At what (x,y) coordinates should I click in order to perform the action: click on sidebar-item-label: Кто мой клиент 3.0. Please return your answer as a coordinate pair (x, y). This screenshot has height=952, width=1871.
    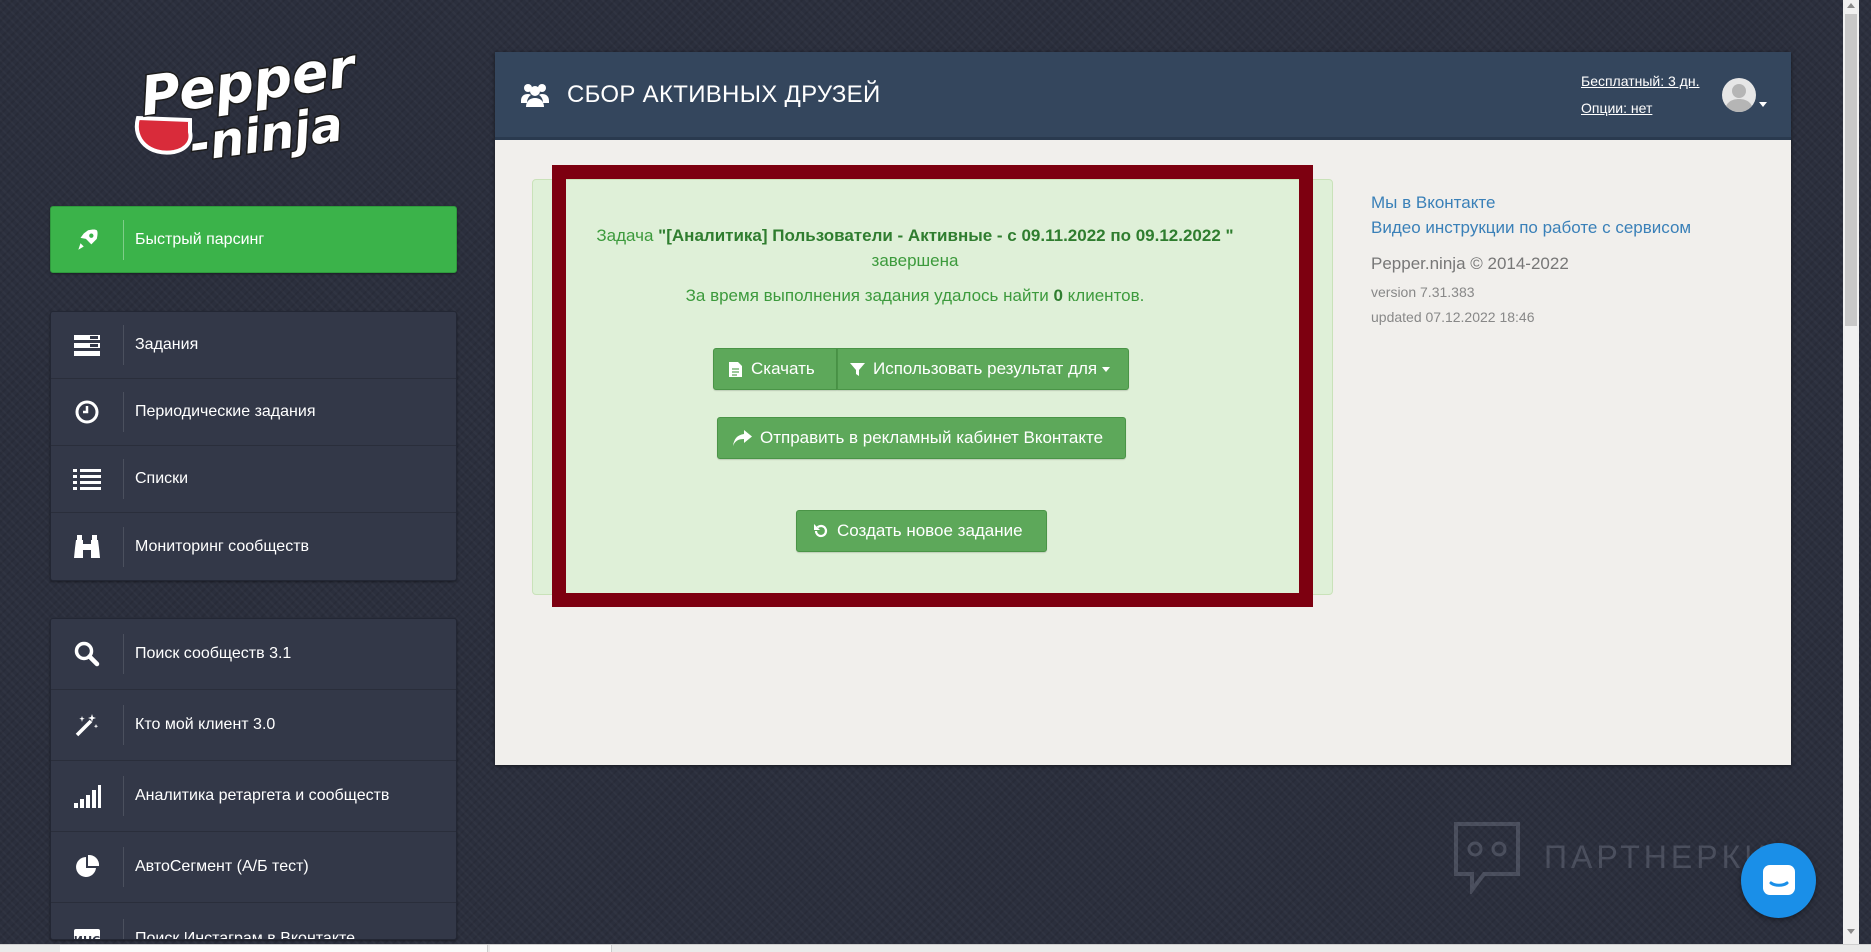
    Looking at the image, I should click on (205, 724).